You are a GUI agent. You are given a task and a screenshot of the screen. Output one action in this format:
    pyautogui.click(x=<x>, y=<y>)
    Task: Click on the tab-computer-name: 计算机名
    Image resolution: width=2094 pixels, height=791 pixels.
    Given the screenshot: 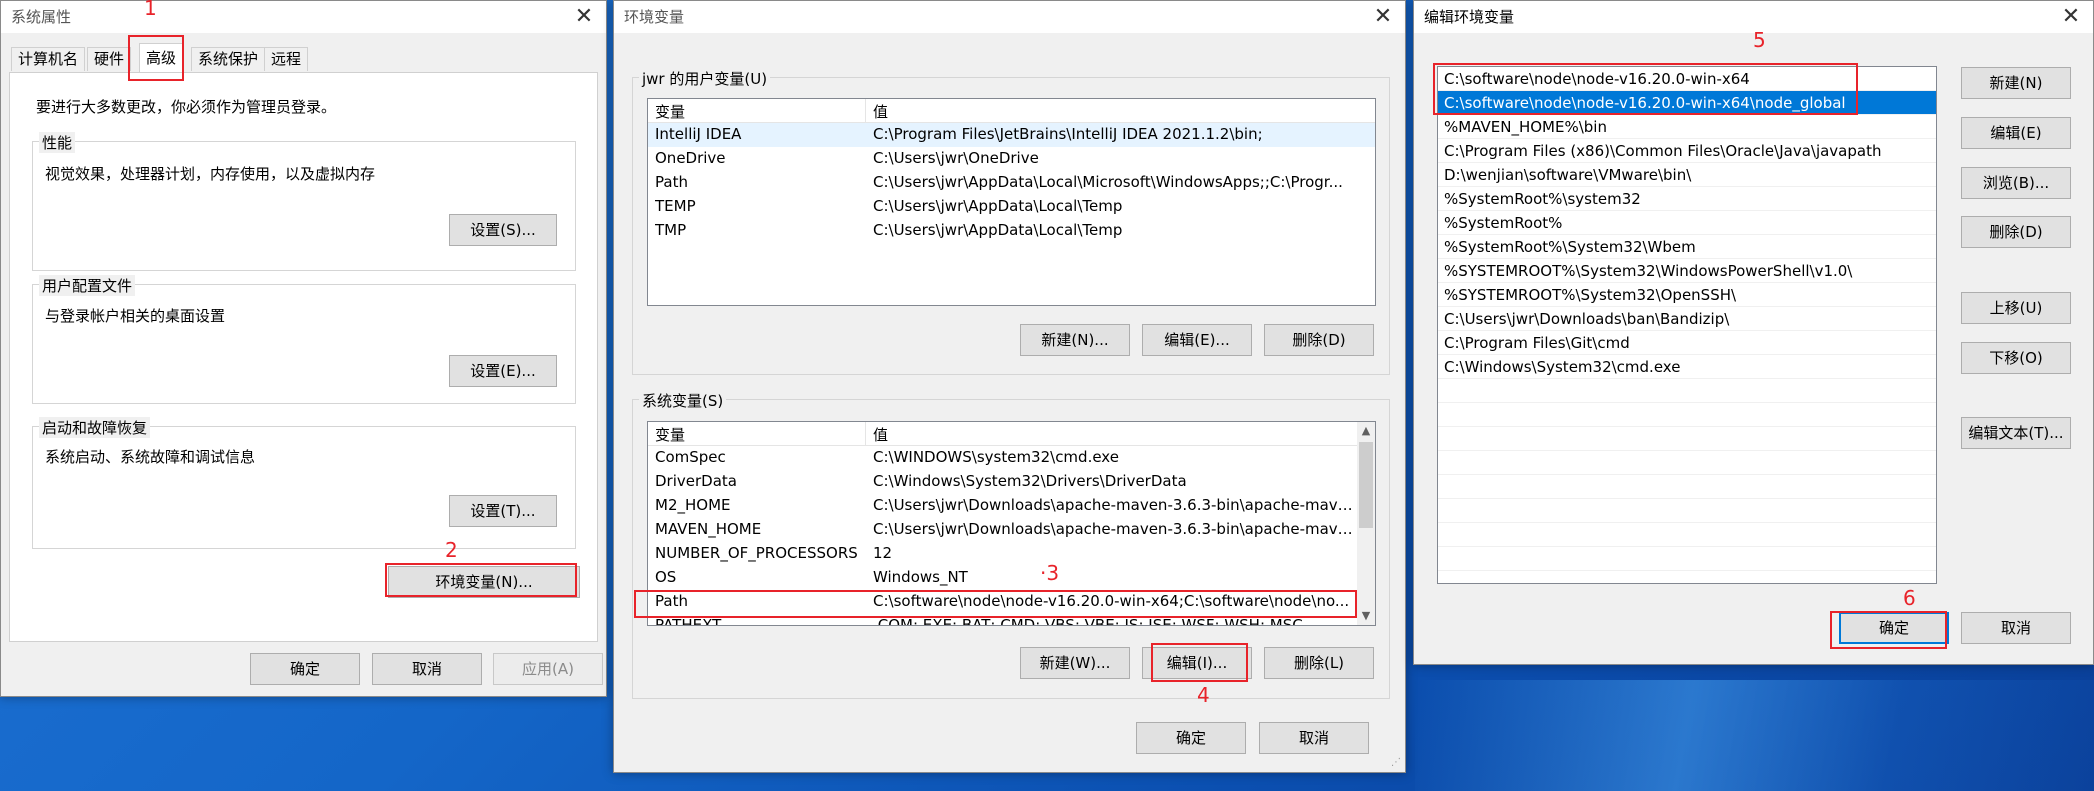 What is the action you would take?
    pyautogui.click(x=48, y=59)
    